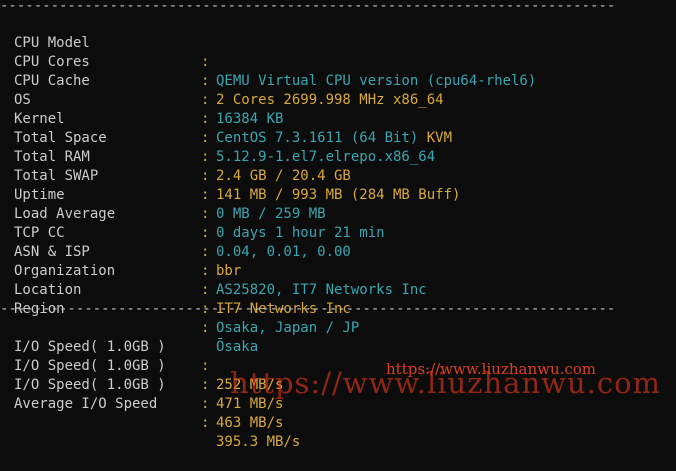  What do you see at coordinates (86, 404) in the screenshot?
I see `io-label: Average I/O Speed` at bounding box center [86, 404].